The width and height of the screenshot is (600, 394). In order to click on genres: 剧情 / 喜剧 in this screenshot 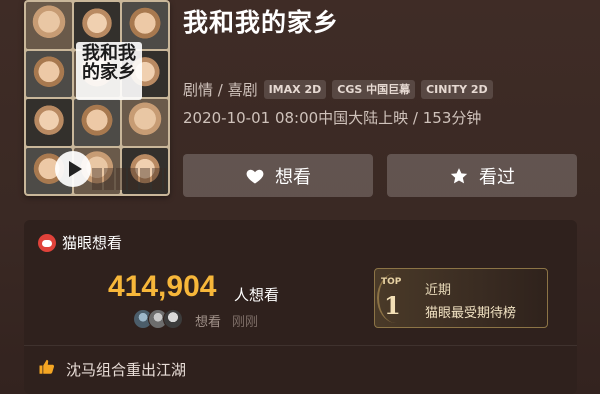, I will do `click(220, 89)`.